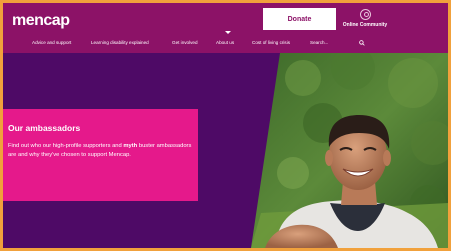 This screenshot has width=451, height=251. I want to click on search-icon, so click(362, 43).